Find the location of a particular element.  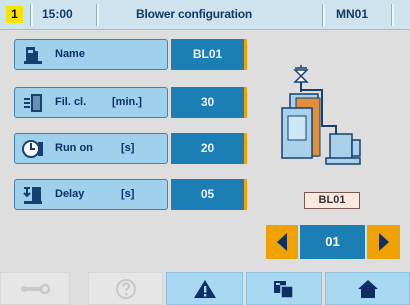

help-button is located at coordinates (125, 288).